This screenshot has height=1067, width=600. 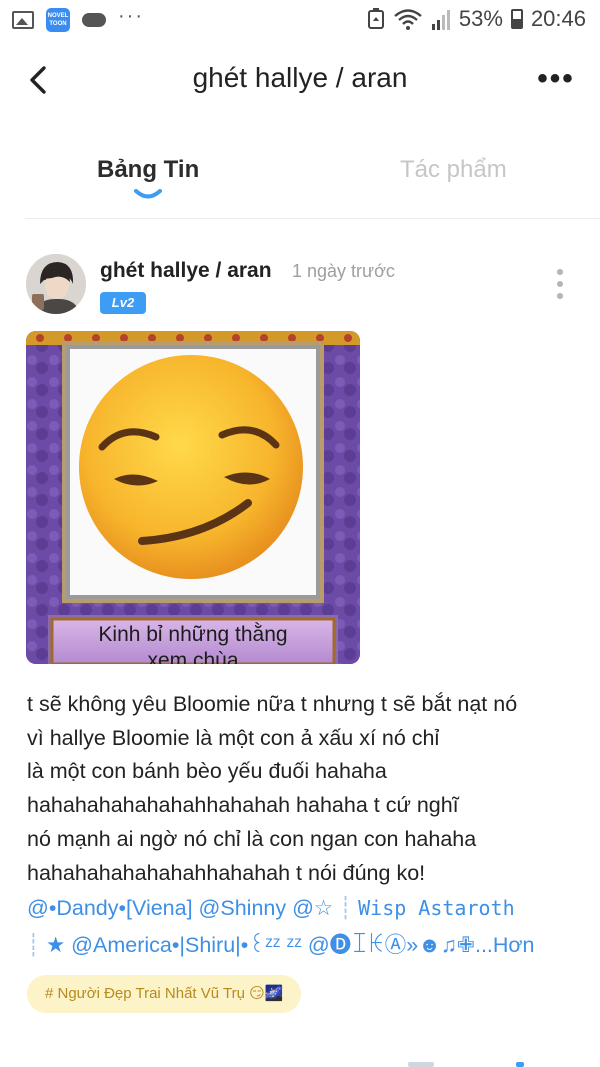 I want to click on tab-bar: Bảng Tin Tác phẩm, so click(x=312, y=179).